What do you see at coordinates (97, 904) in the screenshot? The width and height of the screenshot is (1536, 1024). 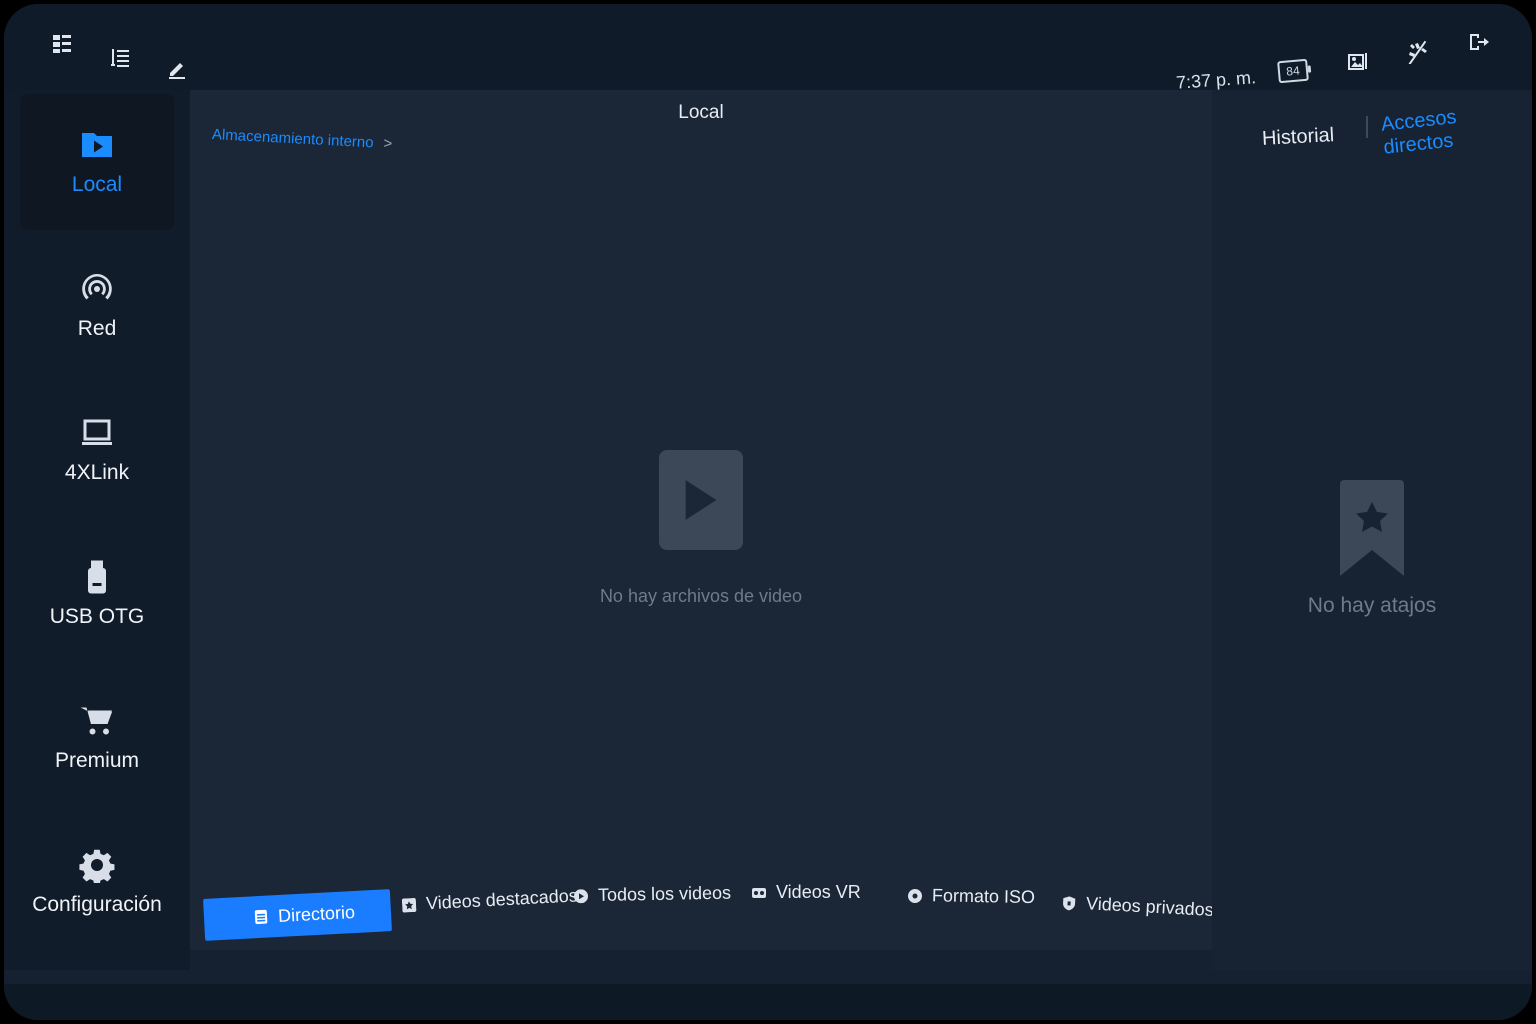 I see `sidebar-item-label: Configuración` at bounding box center [97, 904].